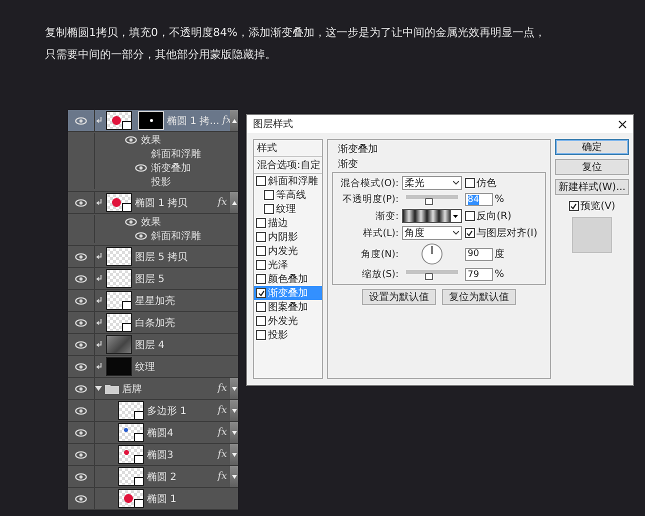 The height and width of the screenshot is (516, 645). I want to click on close-icon, so click(622, 124).